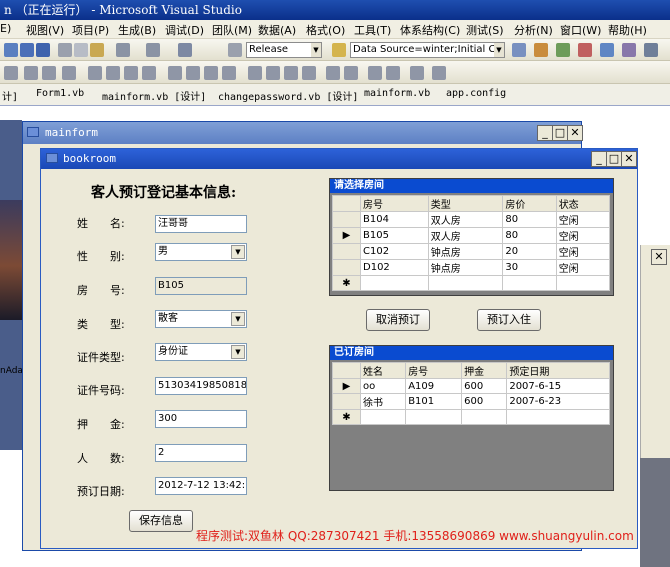  What do you see at coordinates (394, 219) in the screenshot?
I see `table-cell: B104` at bounding box center [394, 219].